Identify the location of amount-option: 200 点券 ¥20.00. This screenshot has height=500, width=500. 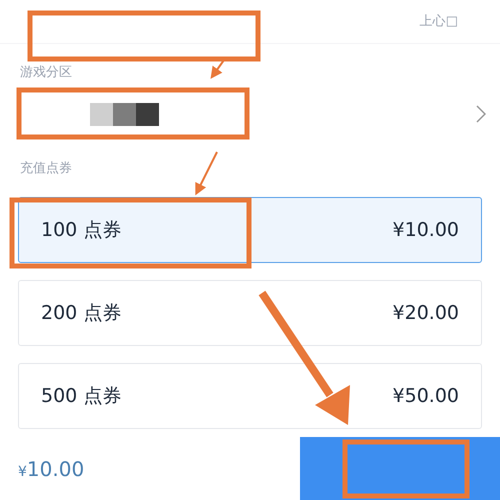
(250, 313).